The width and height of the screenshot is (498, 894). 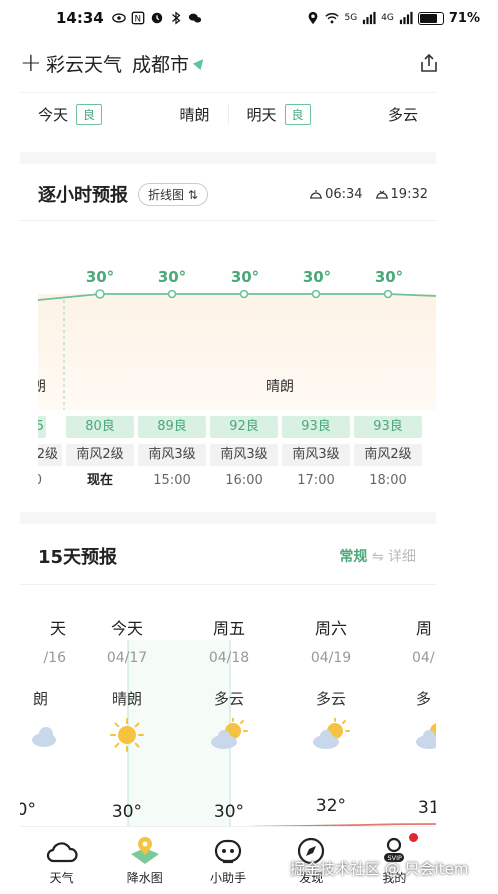 I want to click on hour-aqi: 5, so click(x=42, y=427).